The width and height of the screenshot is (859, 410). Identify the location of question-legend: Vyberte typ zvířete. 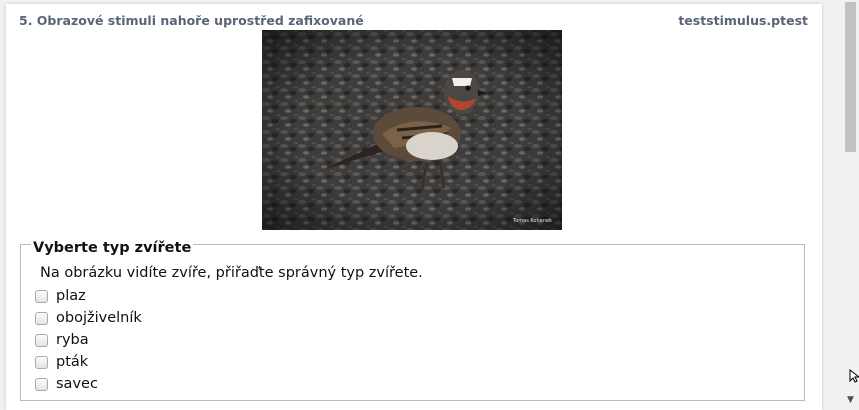
(112, 248).